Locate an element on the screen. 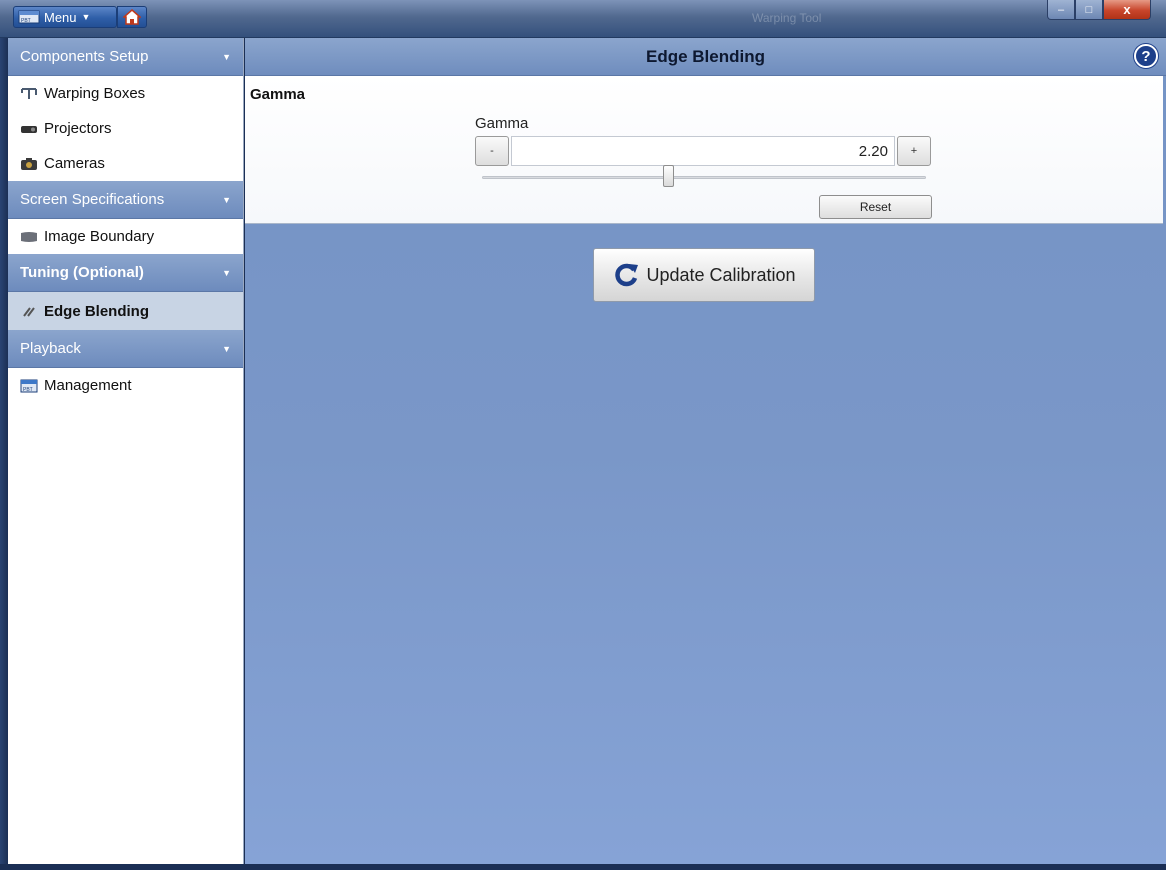  sidebar-item-label: Warping Boxes is located at coordinates (95, 93).